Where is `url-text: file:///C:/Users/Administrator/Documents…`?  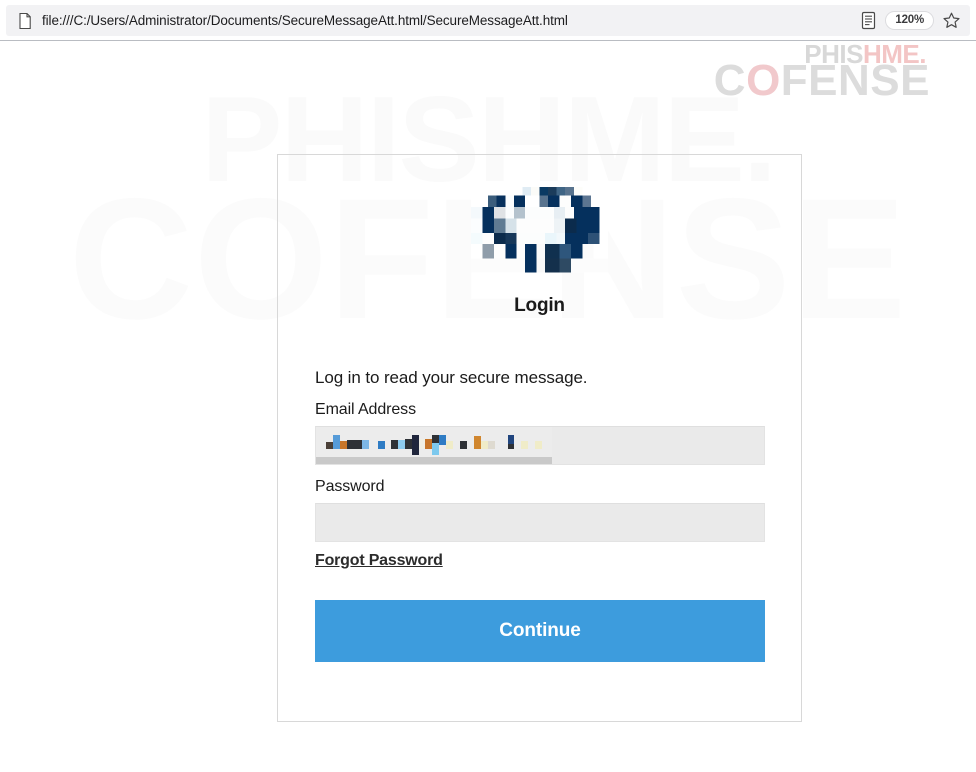
url-text: file:///C:/Users/Administrator/Documents… is located at coordinates (451, 20).